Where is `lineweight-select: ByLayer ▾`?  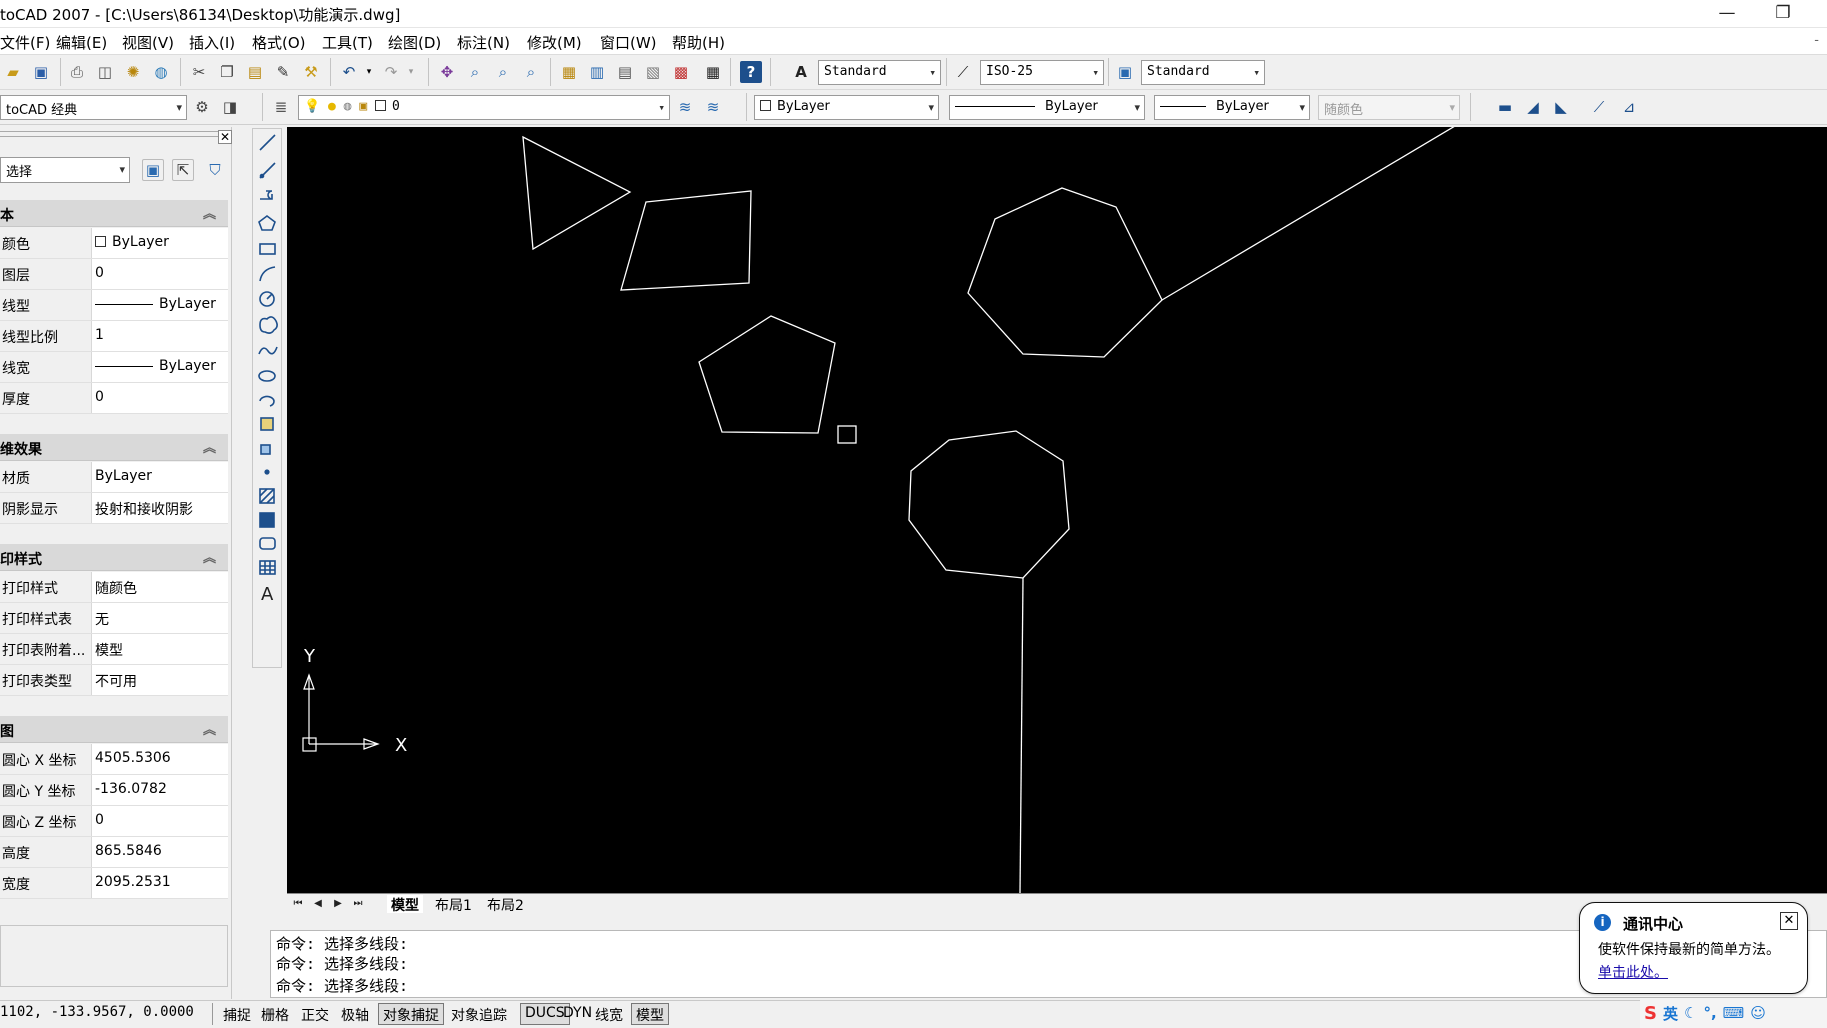
lineweight-select: ByLayer ▾ is located at coordinates (1232, 107).